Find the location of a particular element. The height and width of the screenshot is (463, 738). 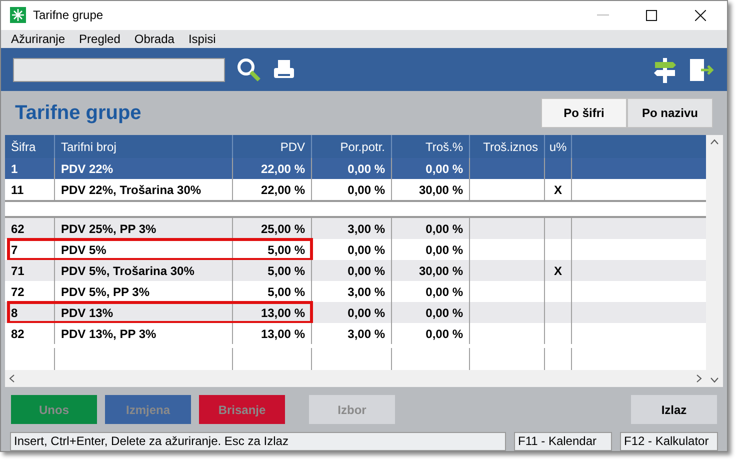

app-icon is located at coordinates (18, 15).